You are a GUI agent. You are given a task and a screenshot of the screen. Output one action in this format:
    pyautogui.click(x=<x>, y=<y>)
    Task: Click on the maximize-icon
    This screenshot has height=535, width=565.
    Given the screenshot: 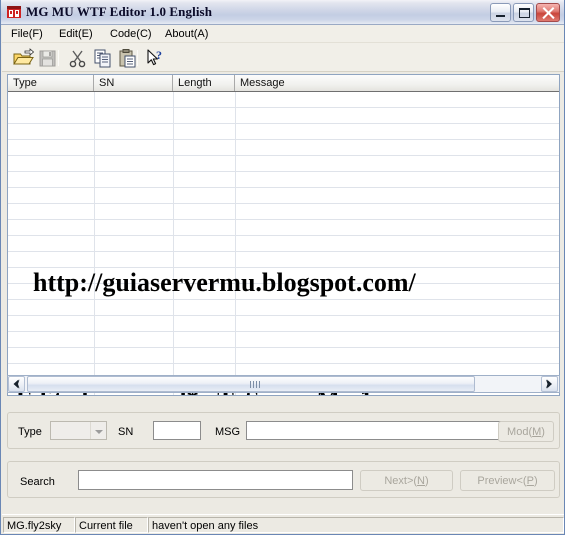 What is the action you would take?
    pyautogui.click(x=524, y=13)
    